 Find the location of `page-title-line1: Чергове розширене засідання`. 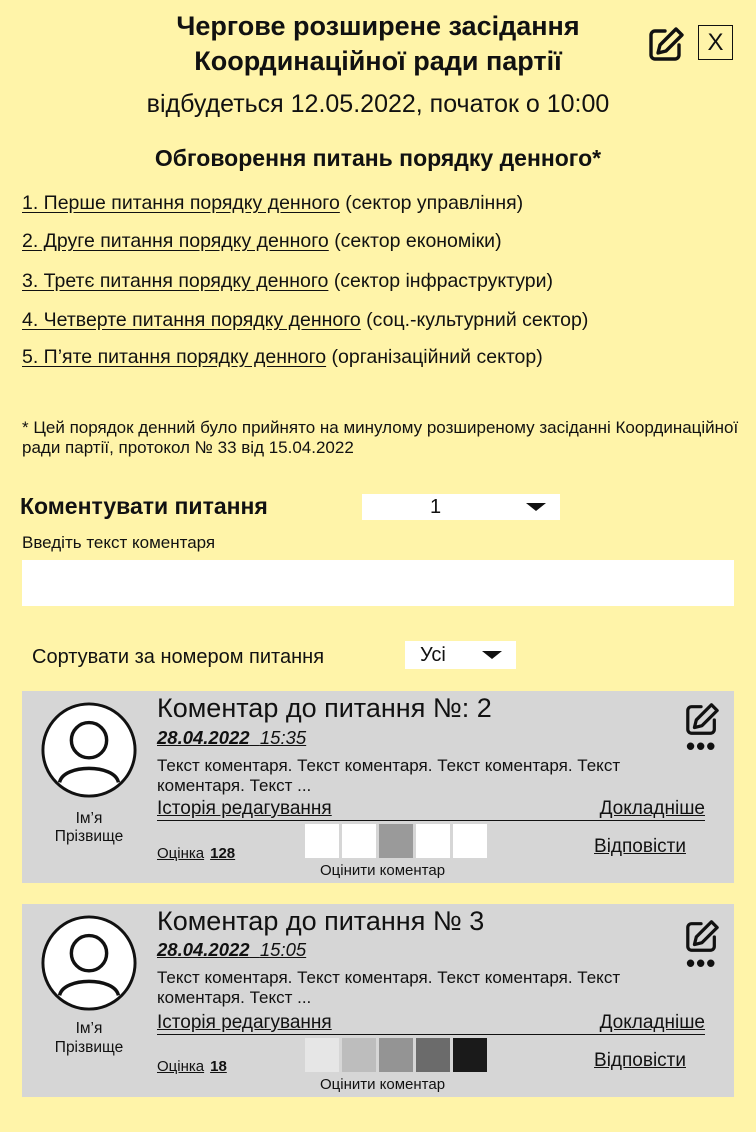

page-title-line1: Чергове розширене засідання is located at coordinates (378, 26).